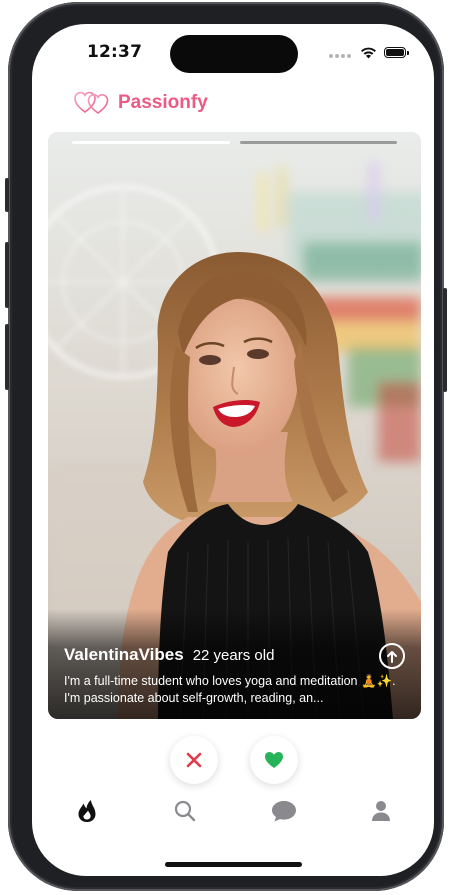 The width and height of the screenshot is (454, 895). What do you see at coordinates (115, 52) in the screenshot?
I see `status-time: 12:37` at bounding box center [115, 52].